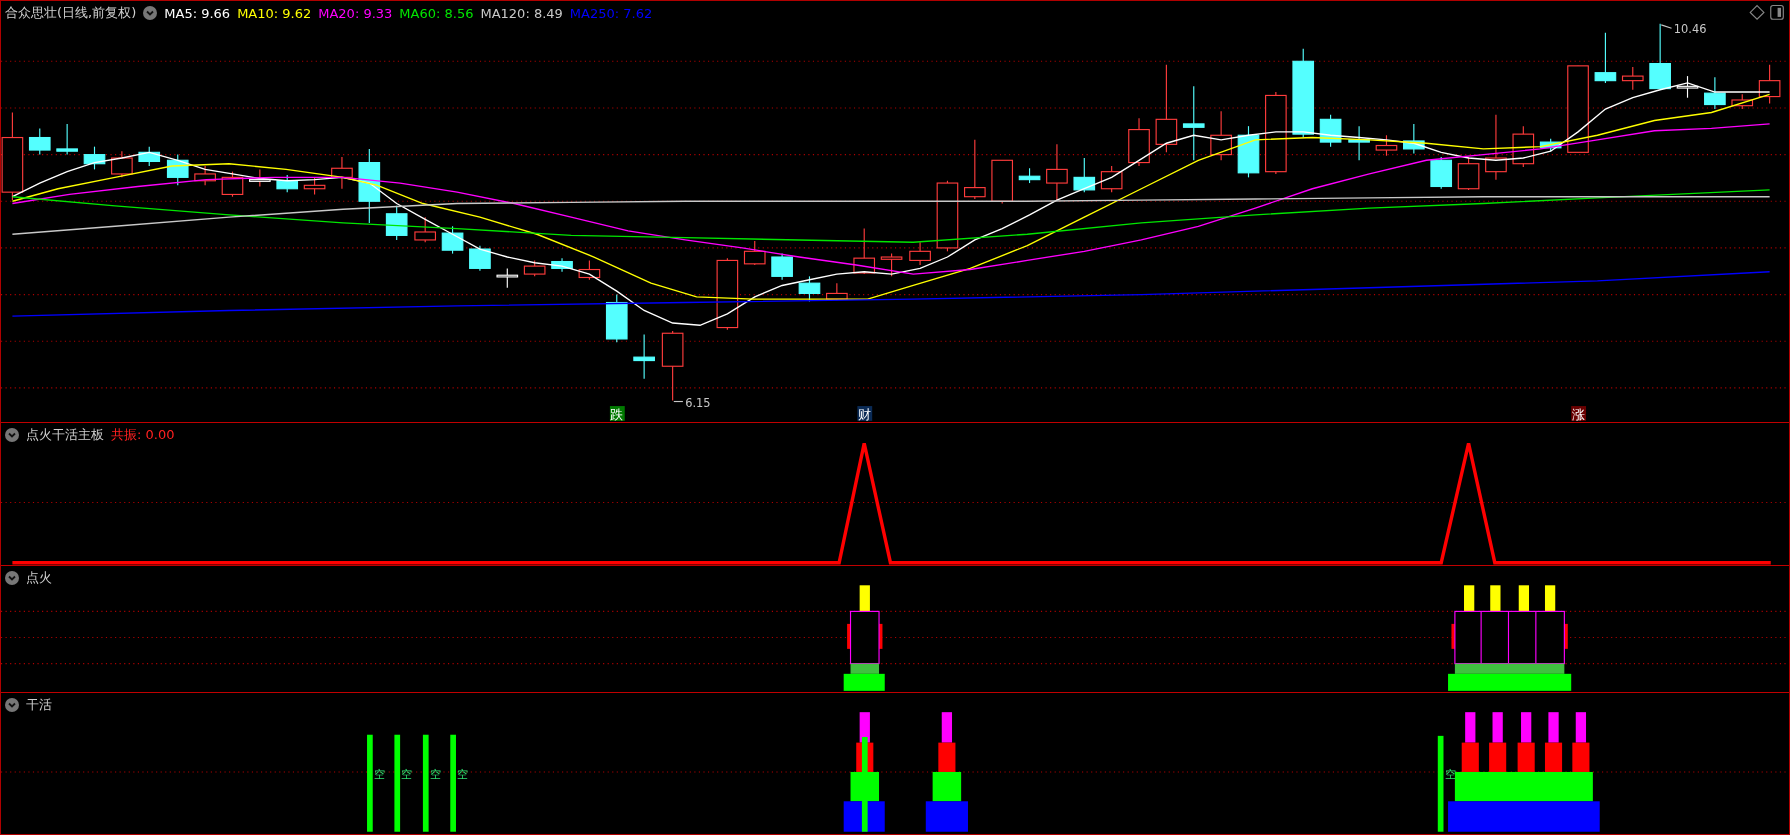  I want to click on signal-label: 财, so click(865, 414).